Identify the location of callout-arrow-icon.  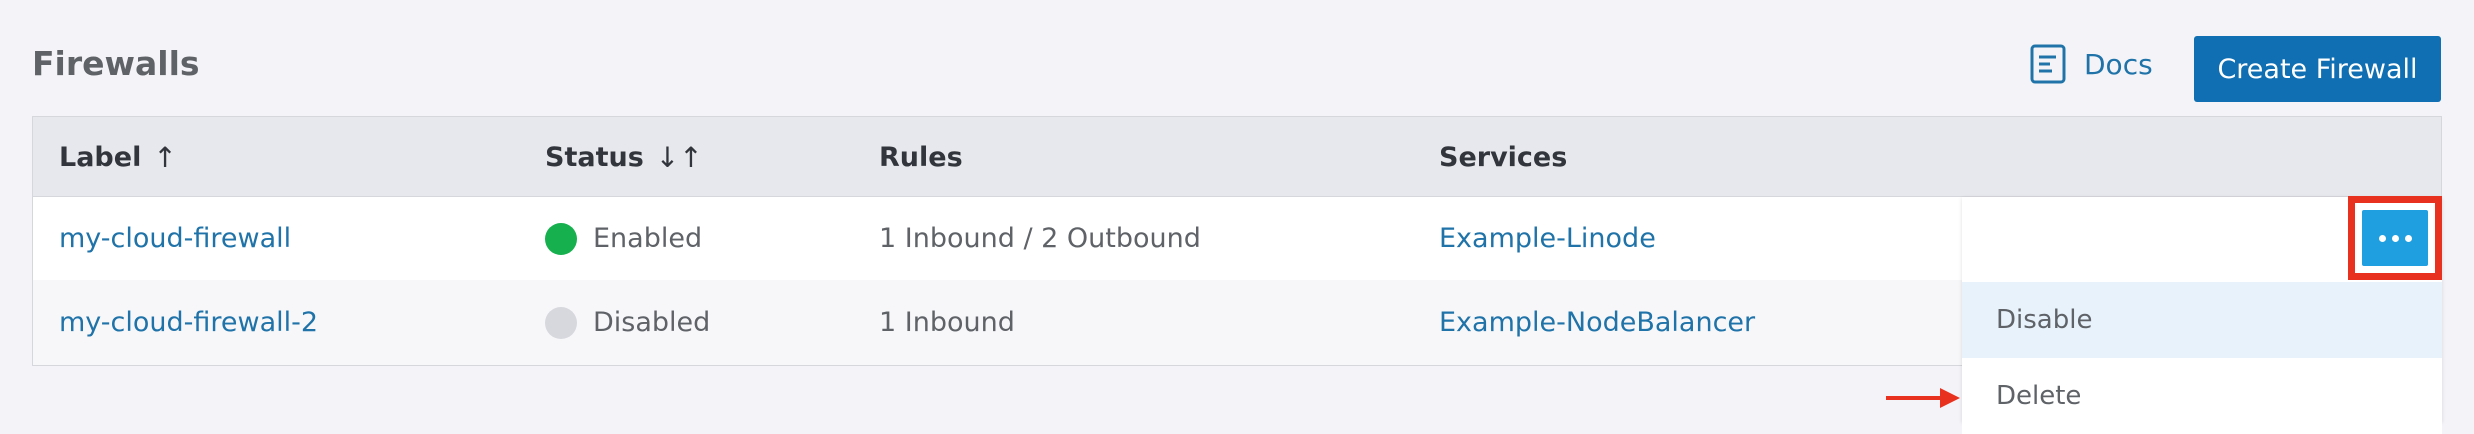
(1923, 398).